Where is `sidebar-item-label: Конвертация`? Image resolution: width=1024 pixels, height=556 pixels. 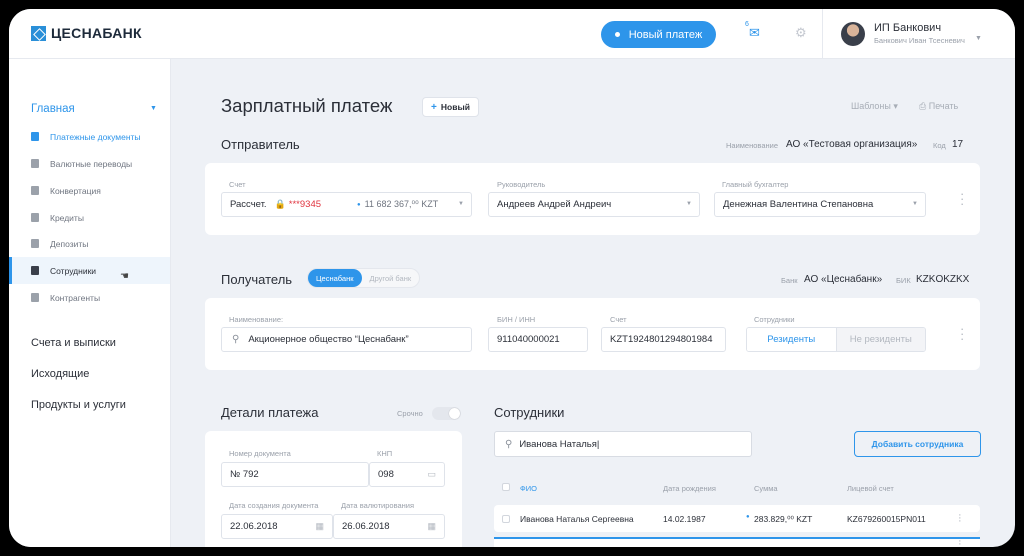 sidebar-item-label: Конвертация is located at coordinates (75, 190).